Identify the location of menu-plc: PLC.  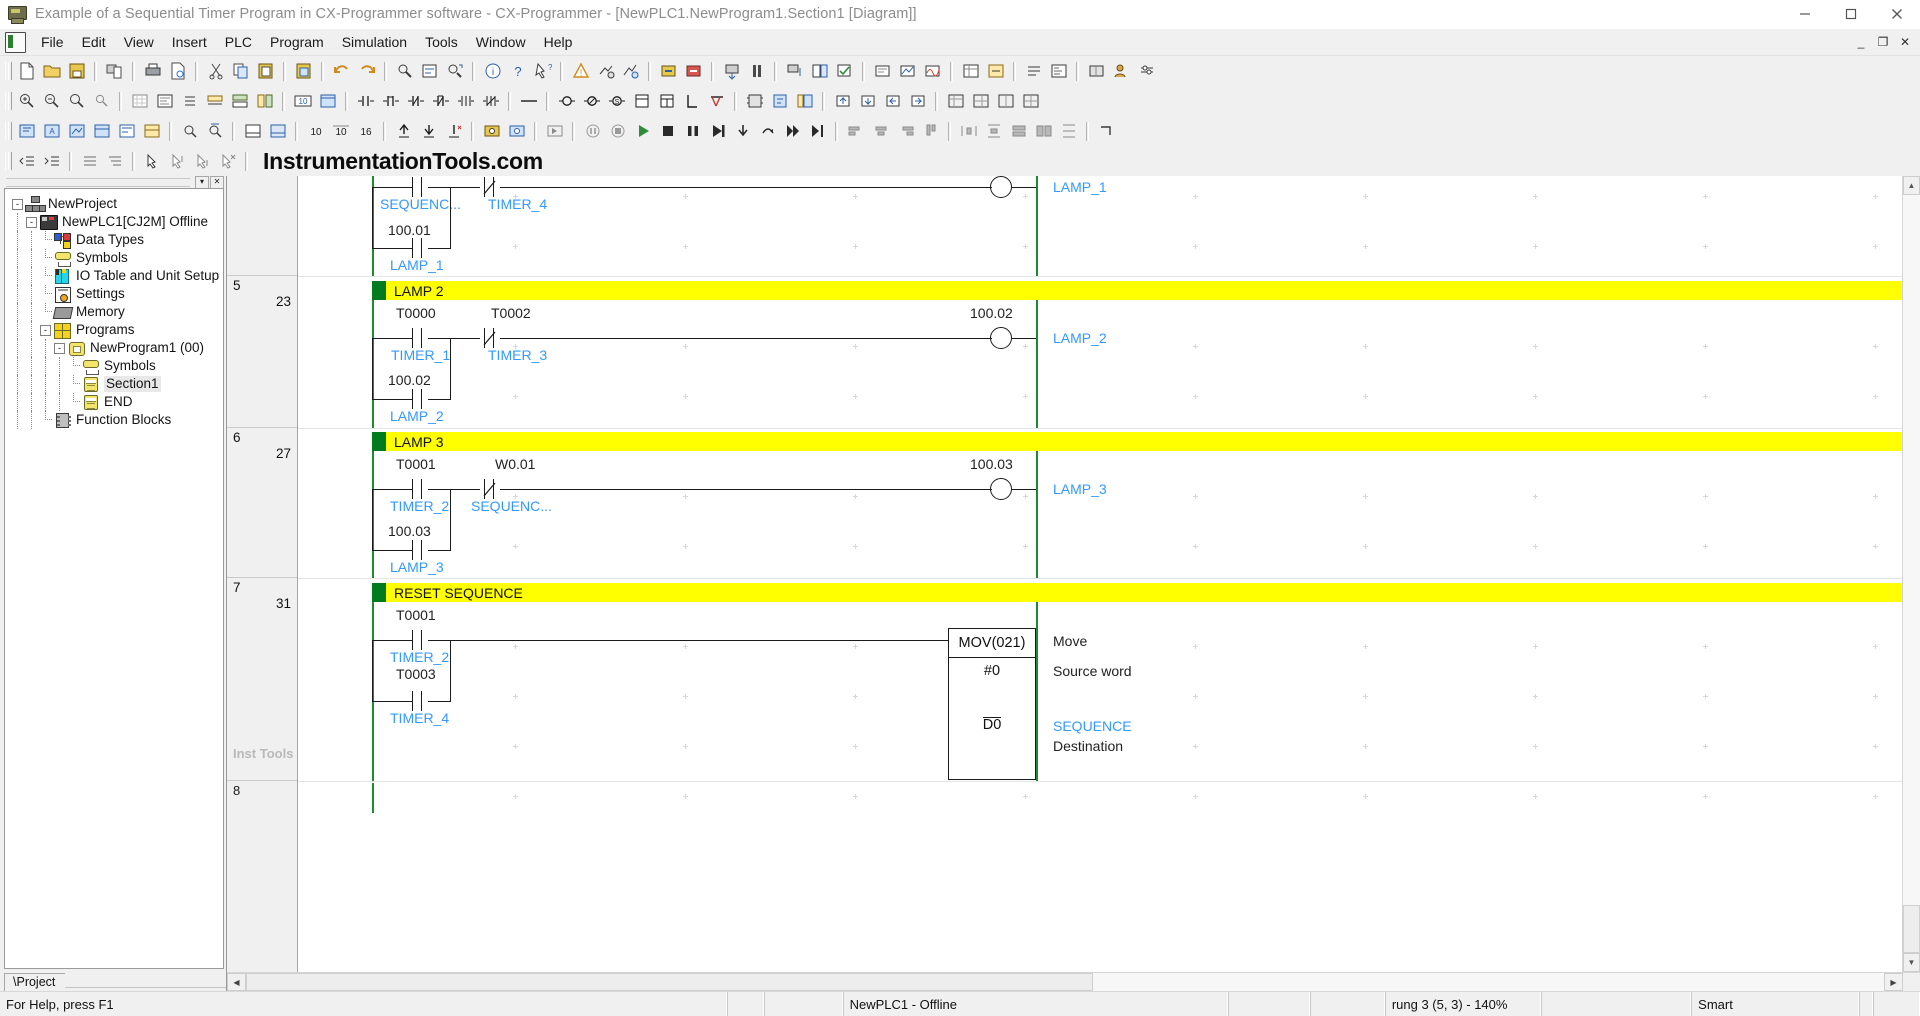
(238, 42).